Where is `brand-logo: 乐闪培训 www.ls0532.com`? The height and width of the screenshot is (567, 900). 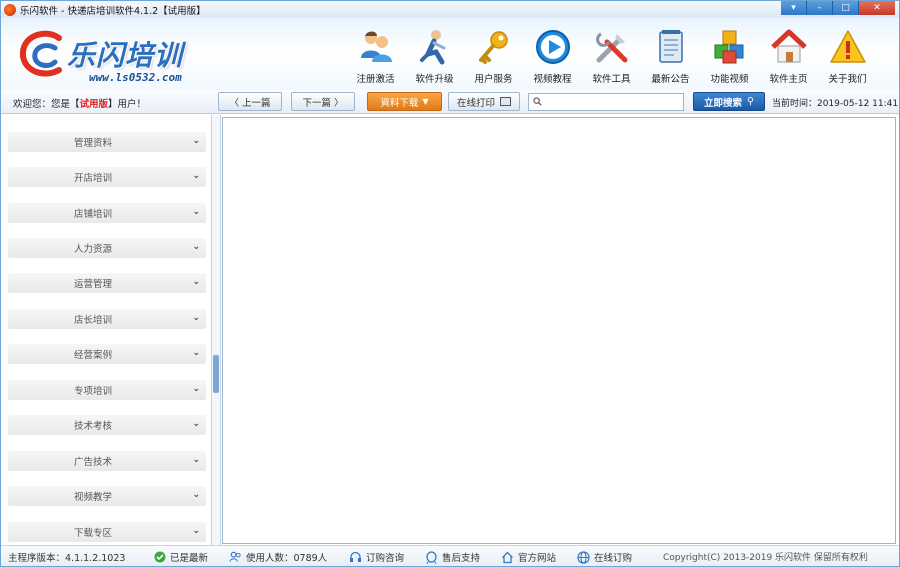
brand-logo: 乐闪培训 www.ls0532.com is located at coordinates (126, 56).